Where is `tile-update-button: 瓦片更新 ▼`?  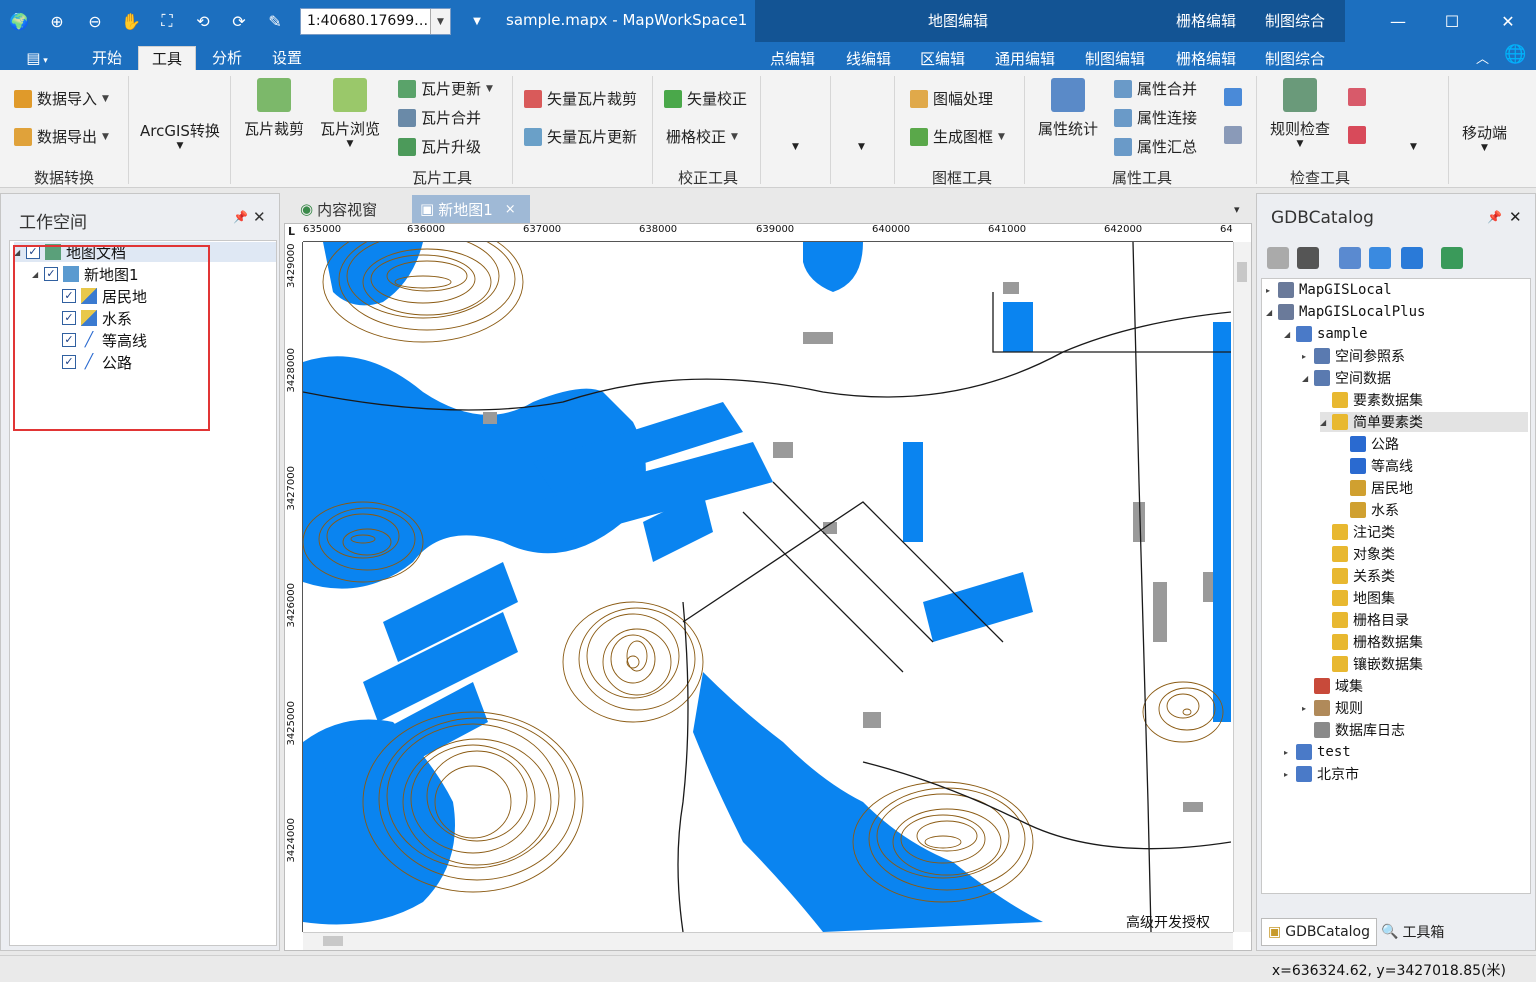 tile-update-button: 瓦片更新 ▼ is located at coordinates (445, 88).